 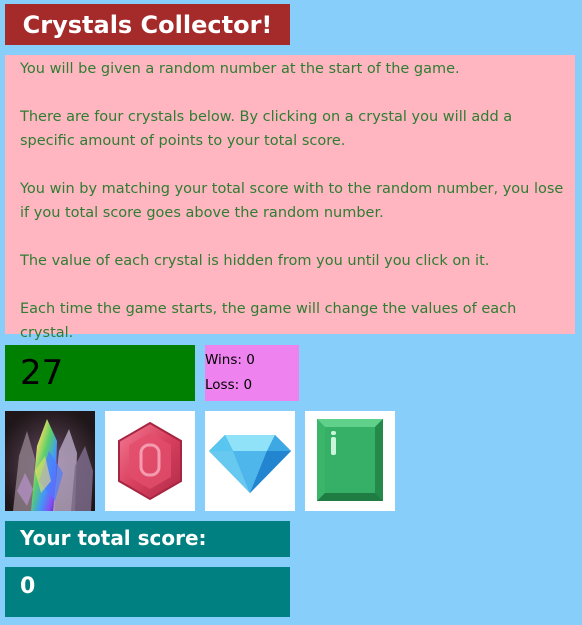 I want to click on green-rectangle-gem-icon, so click(x=350, y=460).